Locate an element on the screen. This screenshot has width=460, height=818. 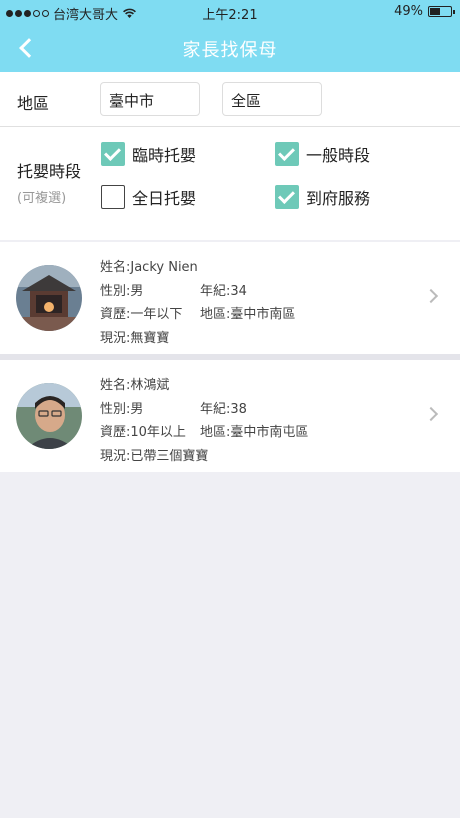
status-bar: 台湾大哥大 上午2:21 49% is located at coordinates (230, 12).